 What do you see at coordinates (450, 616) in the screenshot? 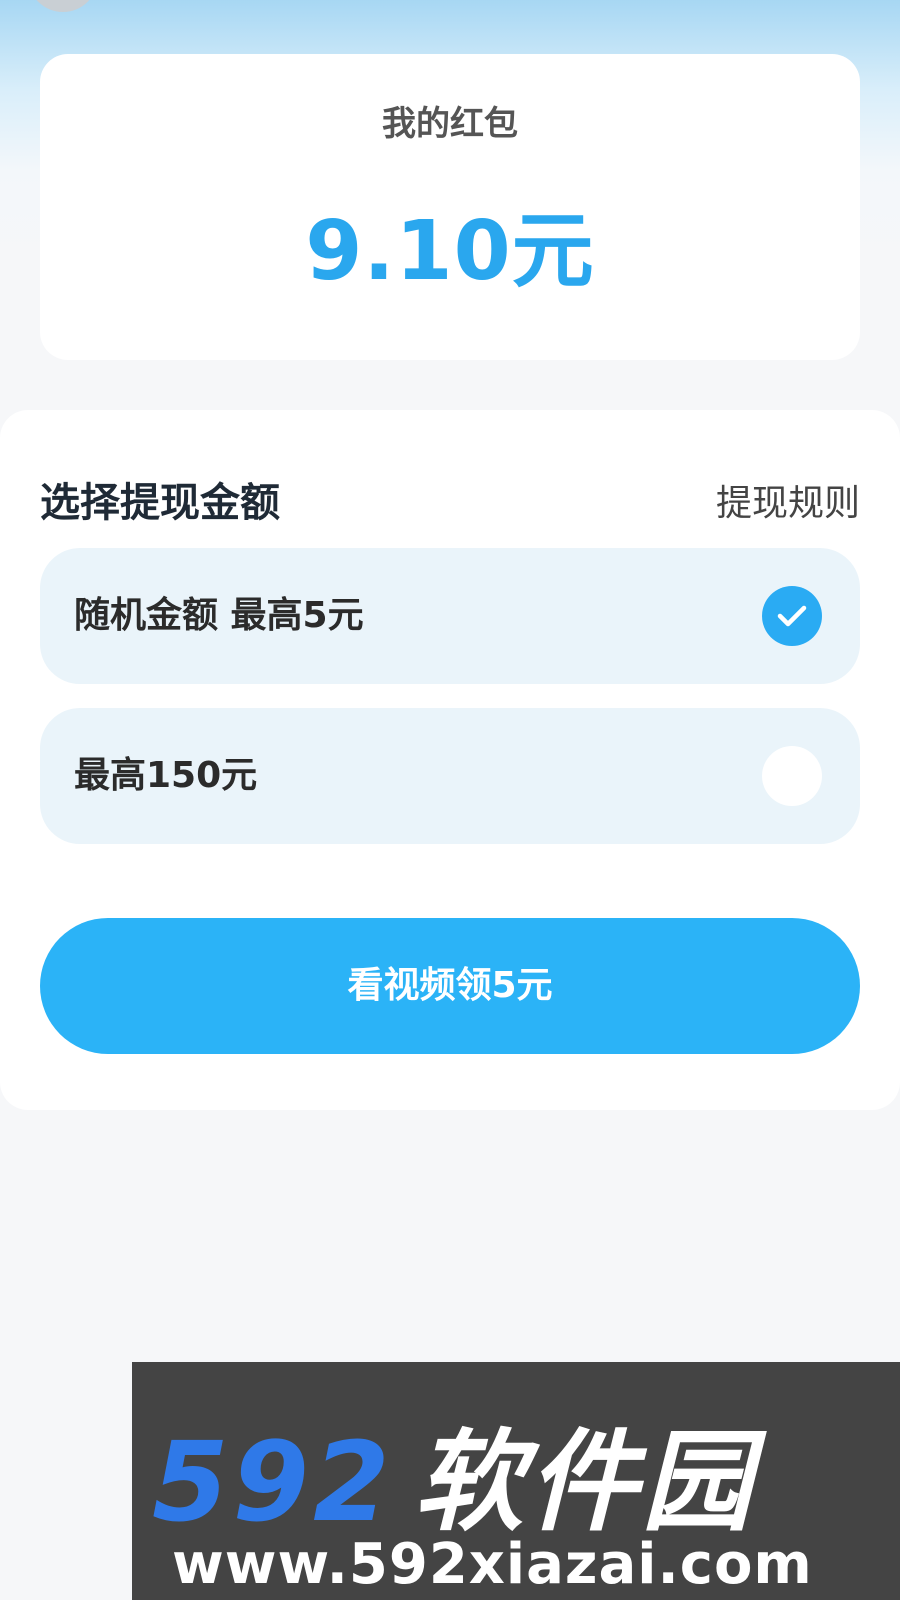
I see `withdraw-option-random: 随机金额 最高5元` at bounding box center [450, 616].